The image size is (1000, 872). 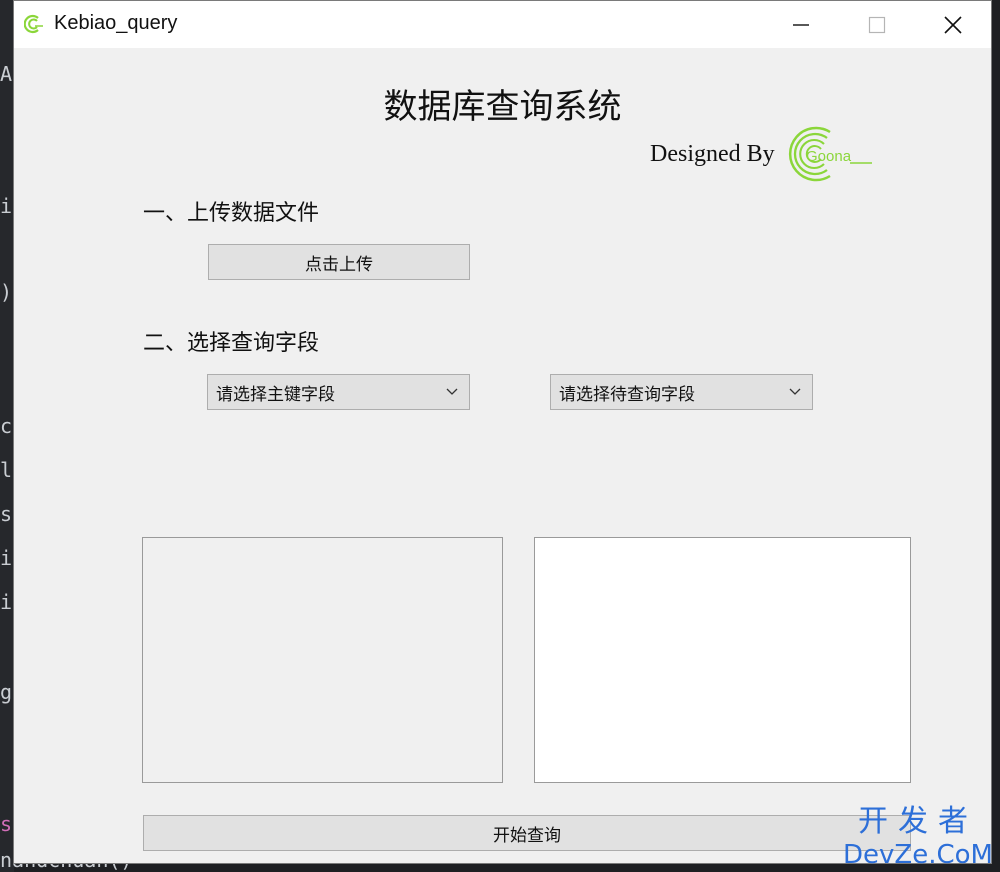 What do you see at coordinates (627, 394) in the screenshot?
I see `query-field-select-value: 请选择待查询字段` at bounding box center [627, 394].